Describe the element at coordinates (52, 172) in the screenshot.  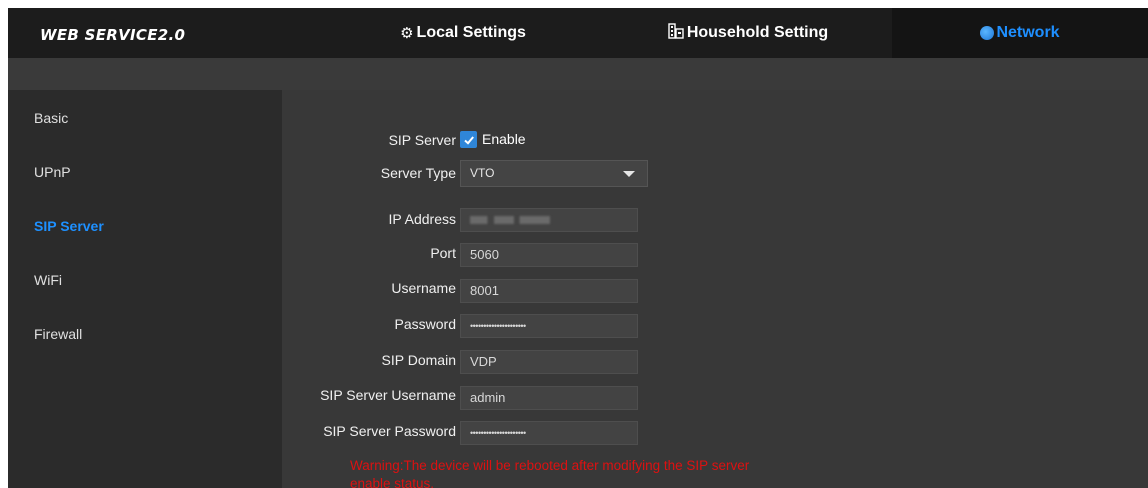
I see `sidebar-item-upnp: UPnP` at that location.